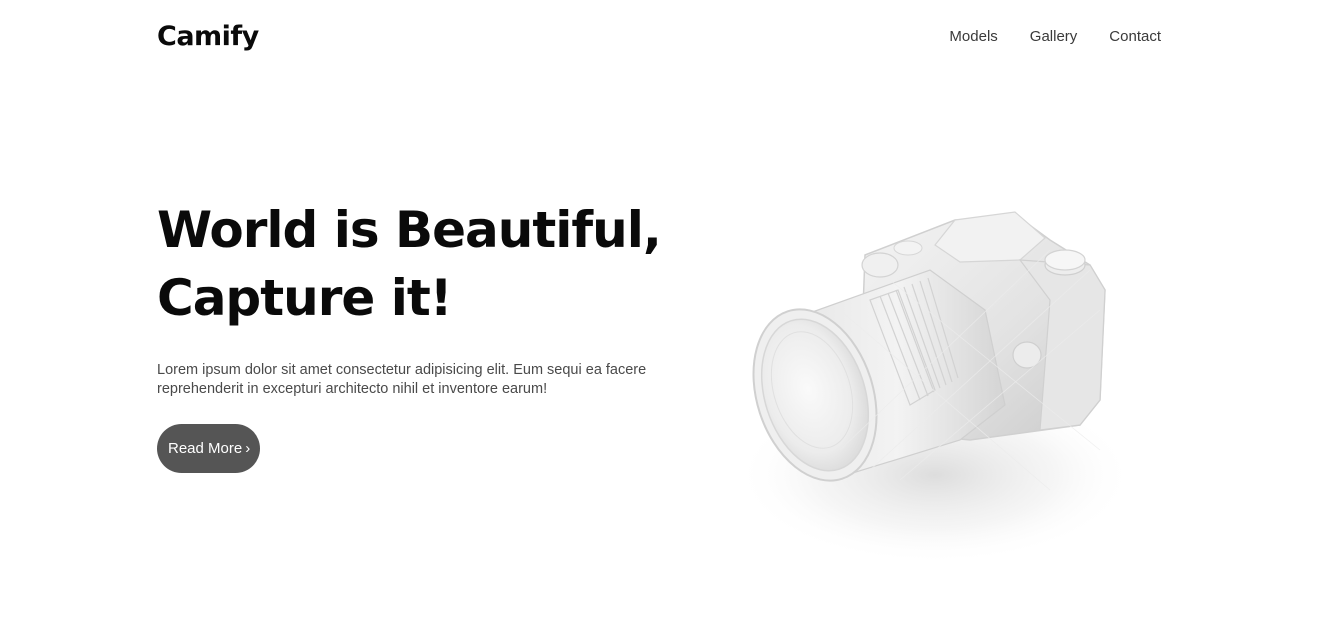  What do you see at coordinates (409, 230) in the screenshot?
I see `hero-title-line-1: World is Beautiful,` at bounding box center [409, 230].